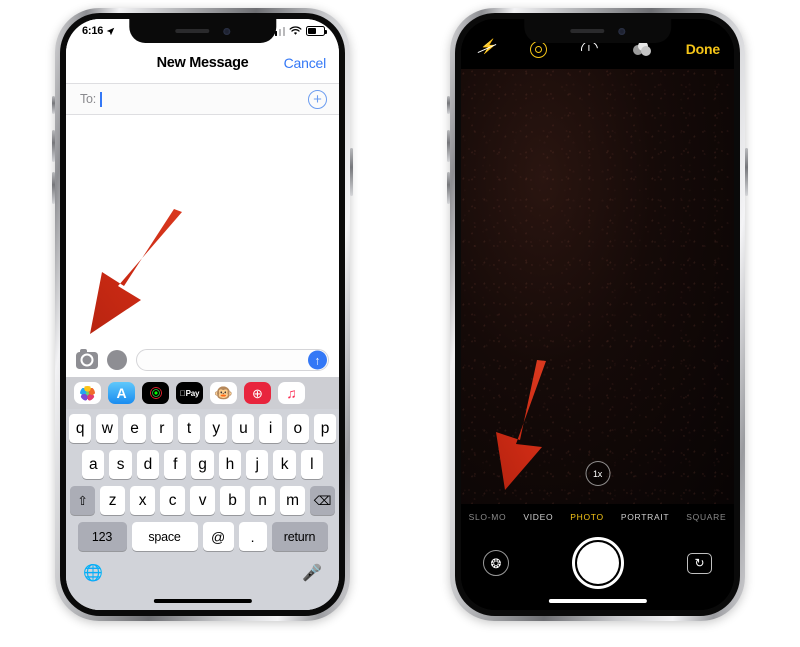  What do you see at coordinates (229, 464) in the screenshot?
I see `key-h: h` at bounding box center [229, 464].